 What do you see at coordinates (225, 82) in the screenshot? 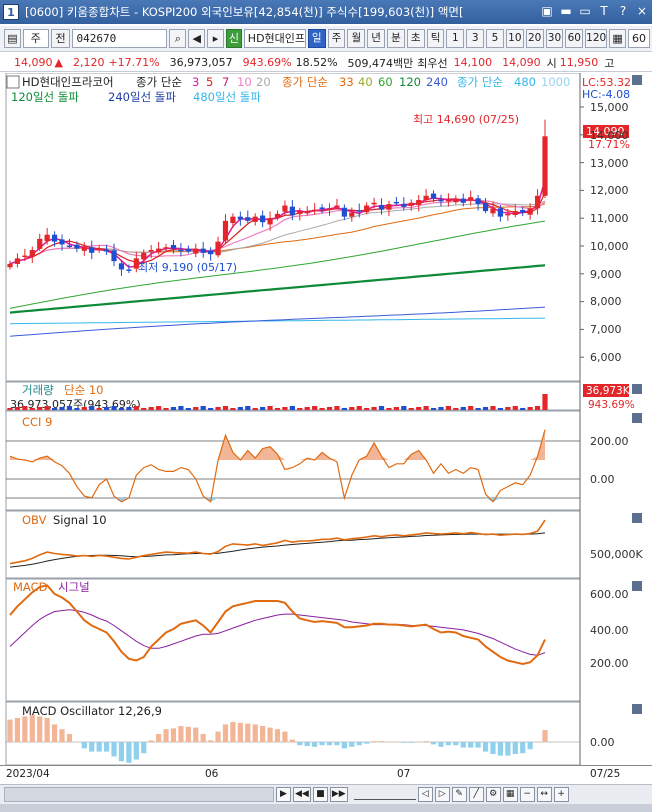
I see `ma-7: 7` at bounding box center [225, 82].